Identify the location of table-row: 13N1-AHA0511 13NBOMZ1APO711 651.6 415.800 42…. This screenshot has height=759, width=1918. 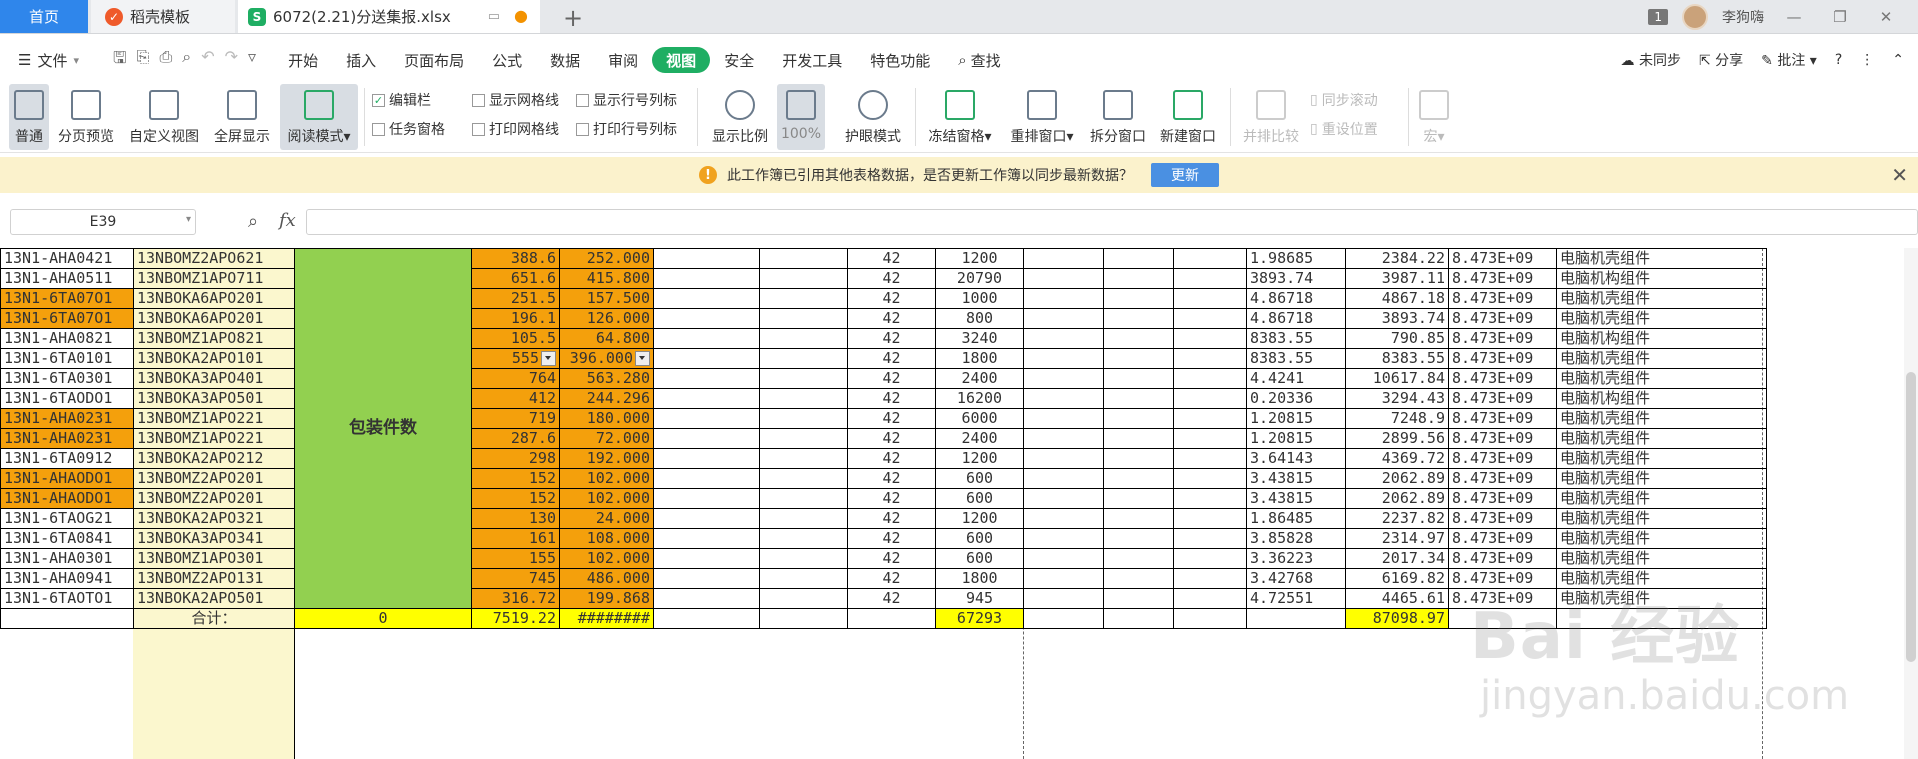
(883, 278).